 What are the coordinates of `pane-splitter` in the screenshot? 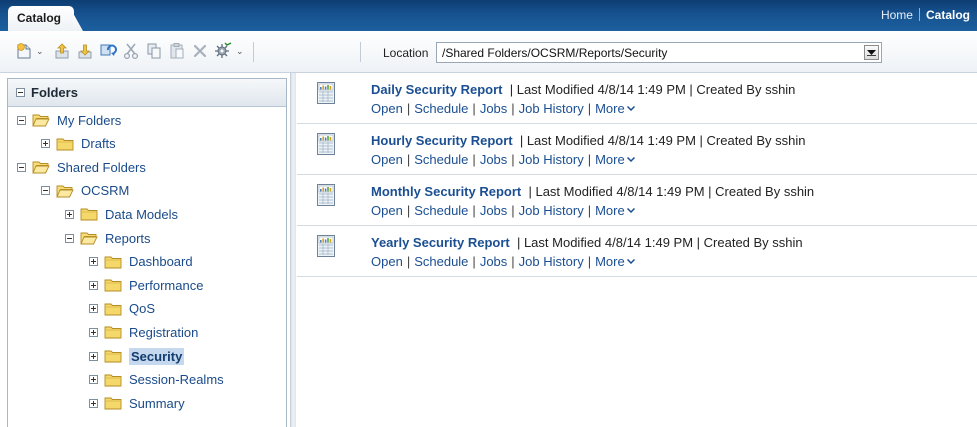 It's located at (293, 250).